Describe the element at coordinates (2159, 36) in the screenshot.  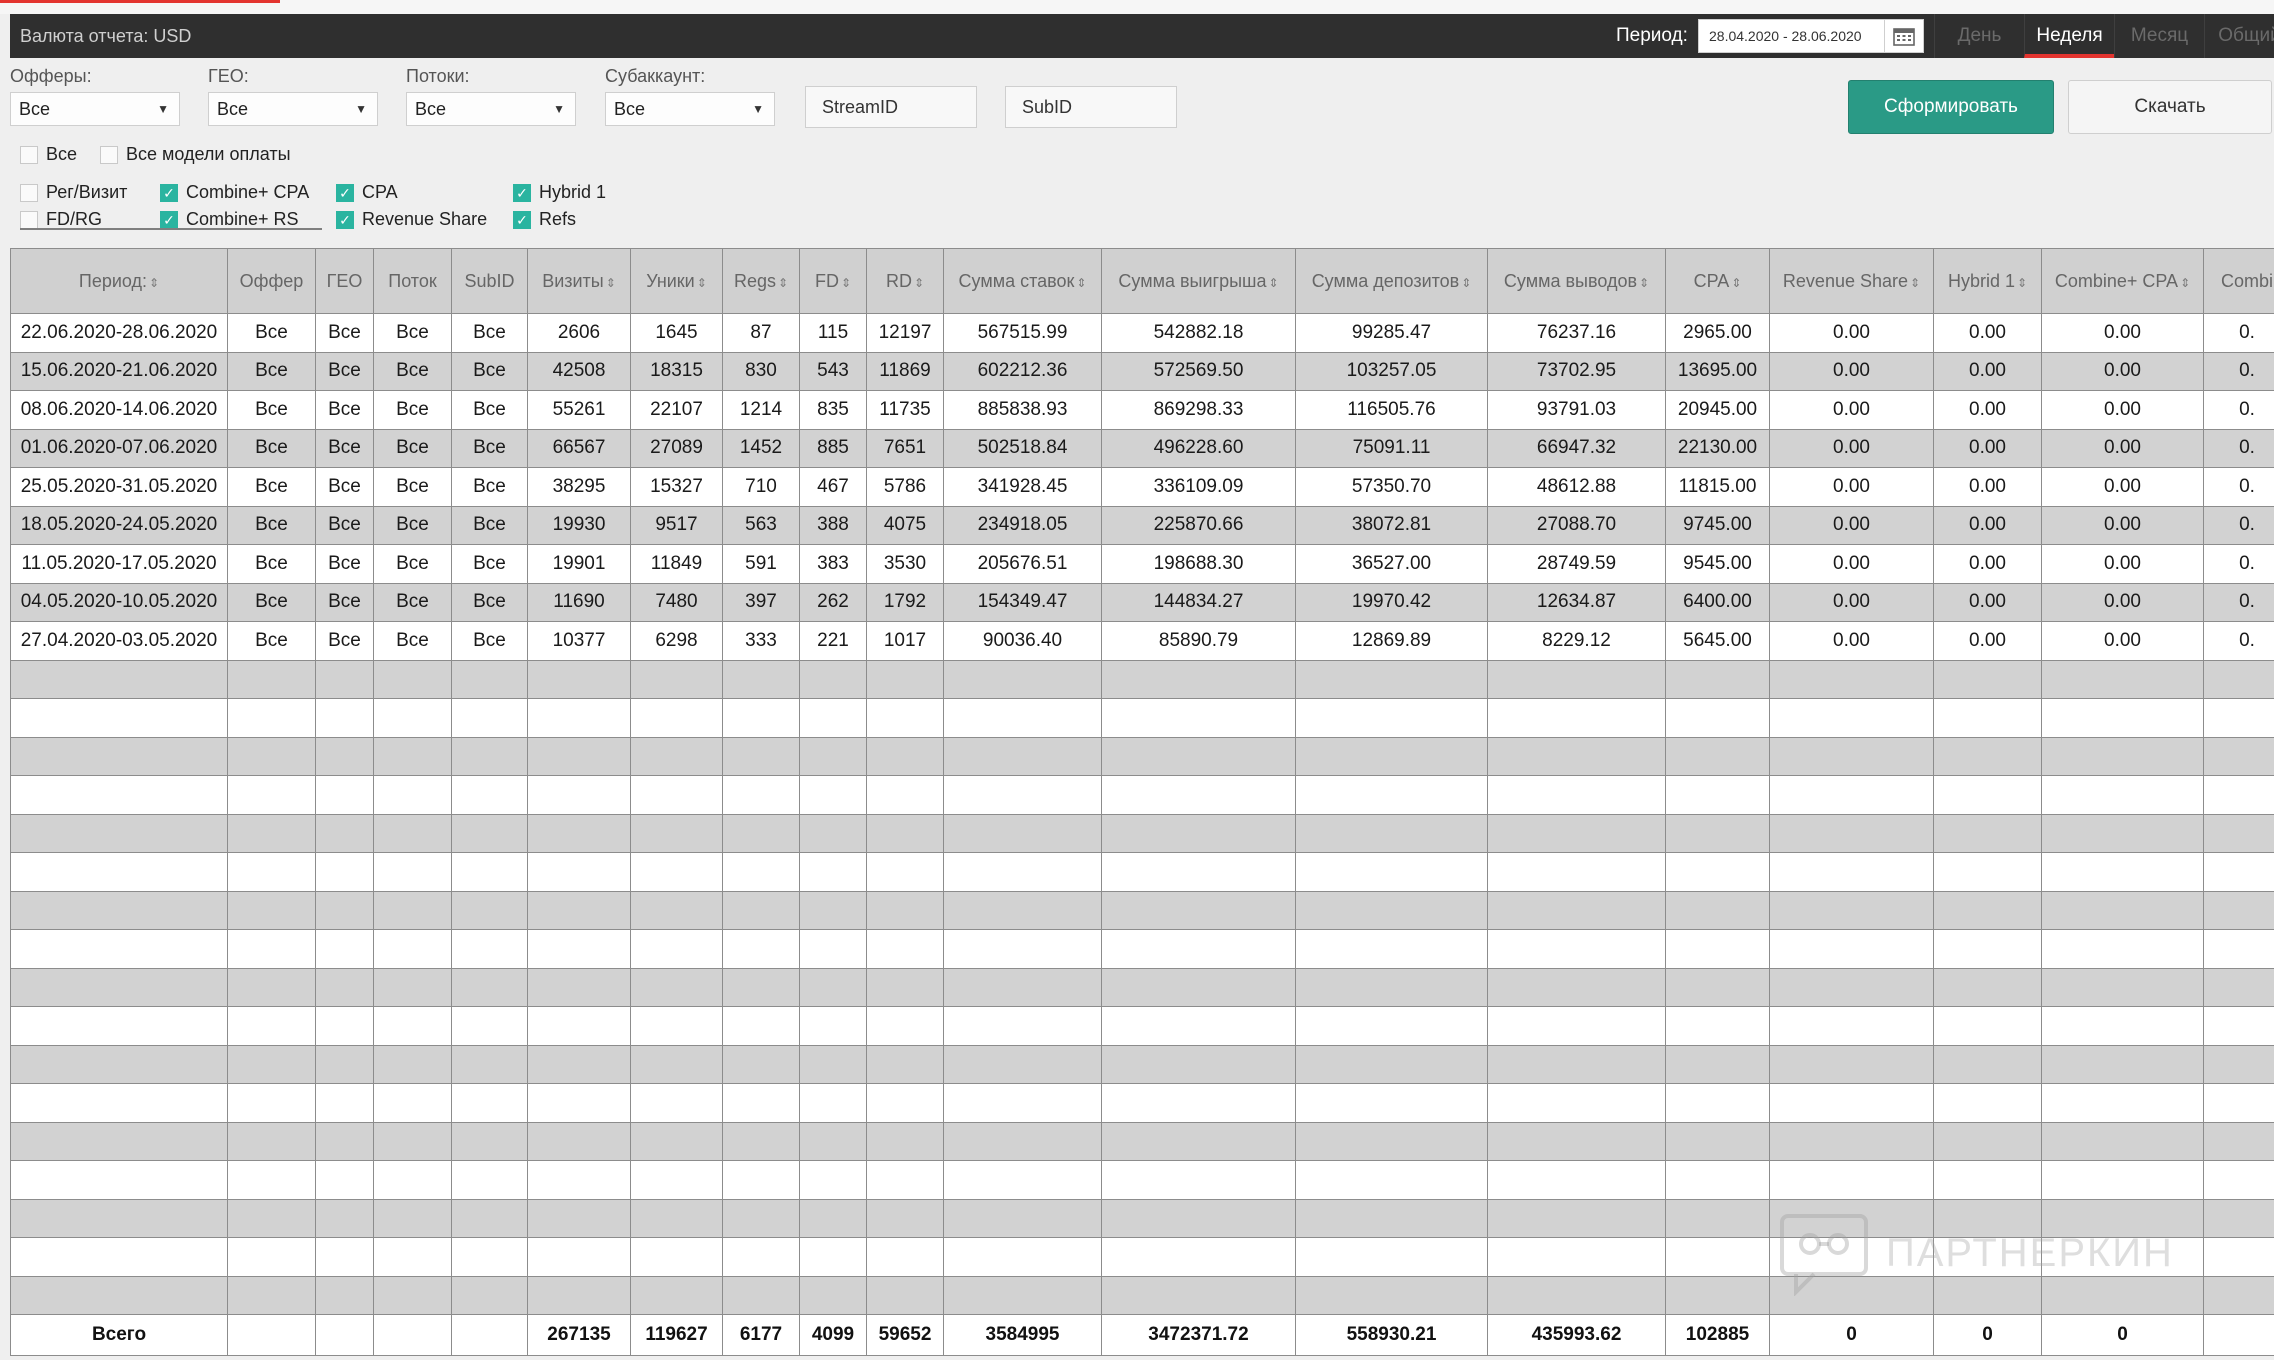
I see `tab-month: Месяц` at that location.